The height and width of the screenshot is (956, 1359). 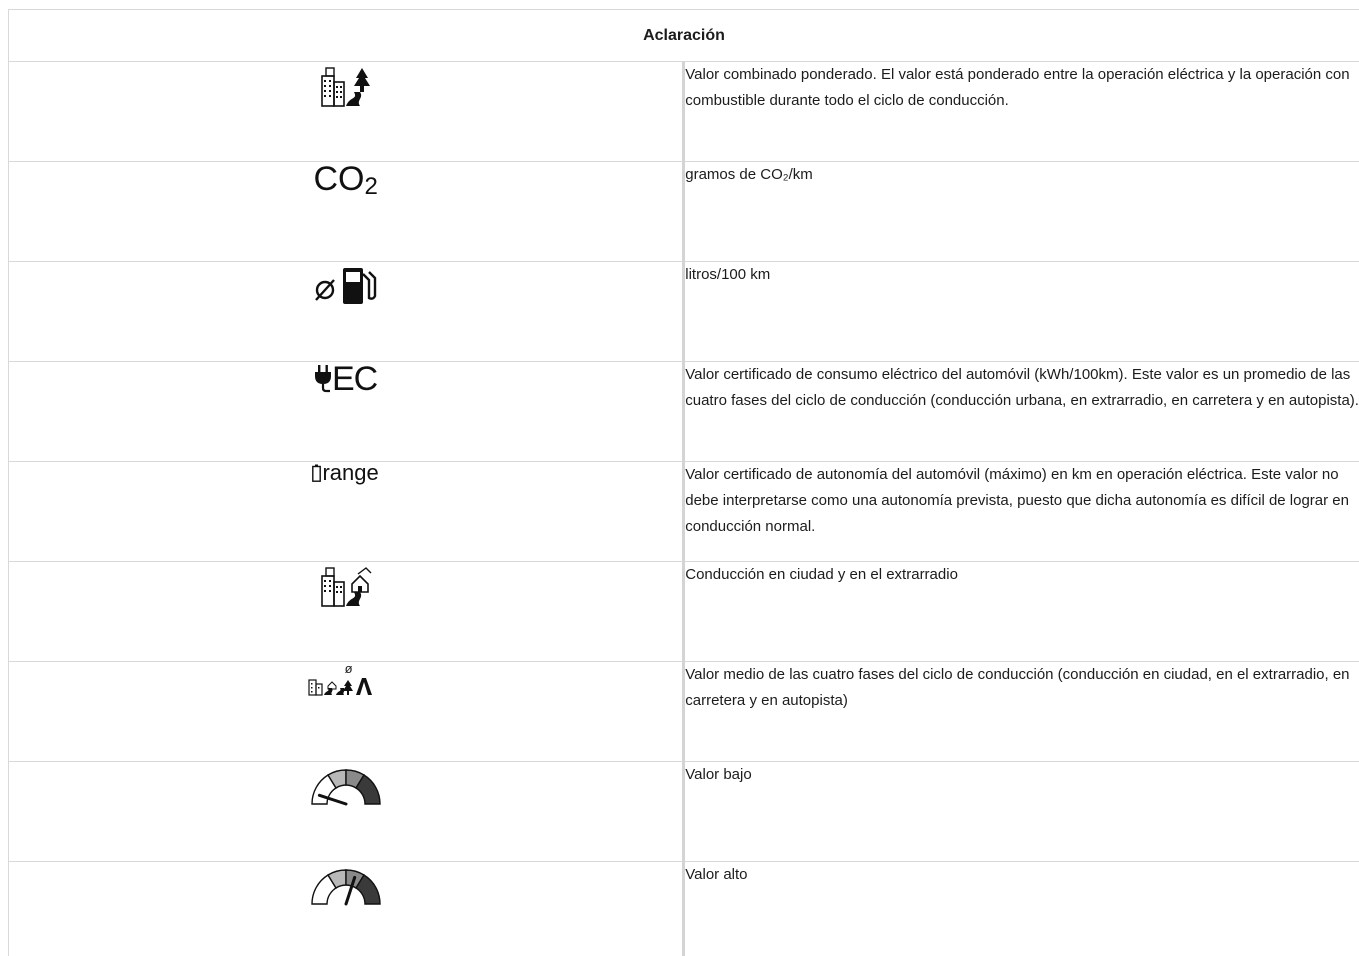 I want to click on electric-consumption-icon: EC, so click(x=346, y=379).